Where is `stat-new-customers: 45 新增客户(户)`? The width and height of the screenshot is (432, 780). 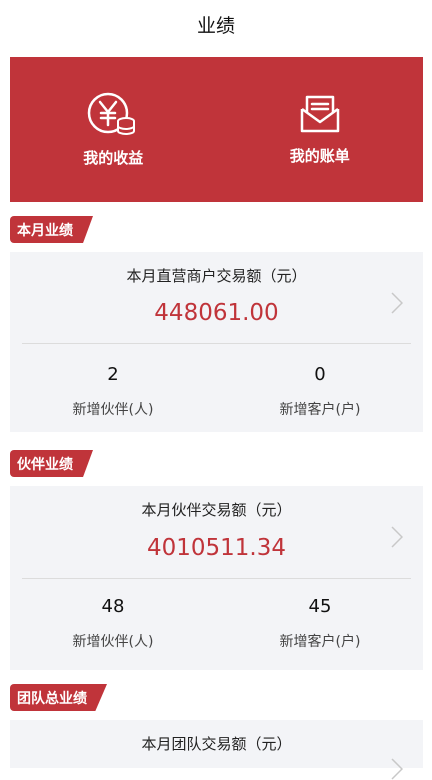
stat-new-customers: 45 新增客户(户) is located at coordinates (320, 623).